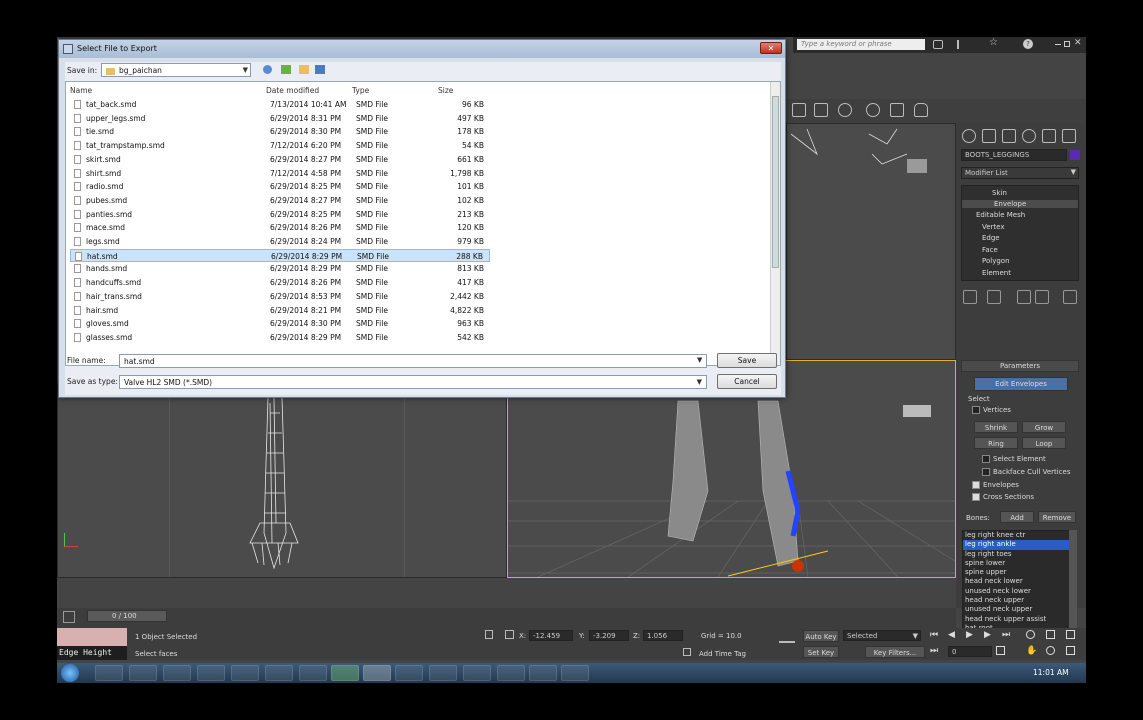 This screenshot has height=720, width=1143. What do you see at coordinates (409, 673) in the screenshot?
I see `taskbar-app10-icon` at bounding box center [409, 673].